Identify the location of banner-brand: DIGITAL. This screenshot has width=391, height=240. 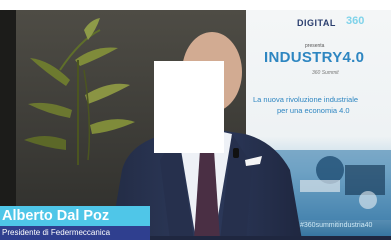
(316, 23).